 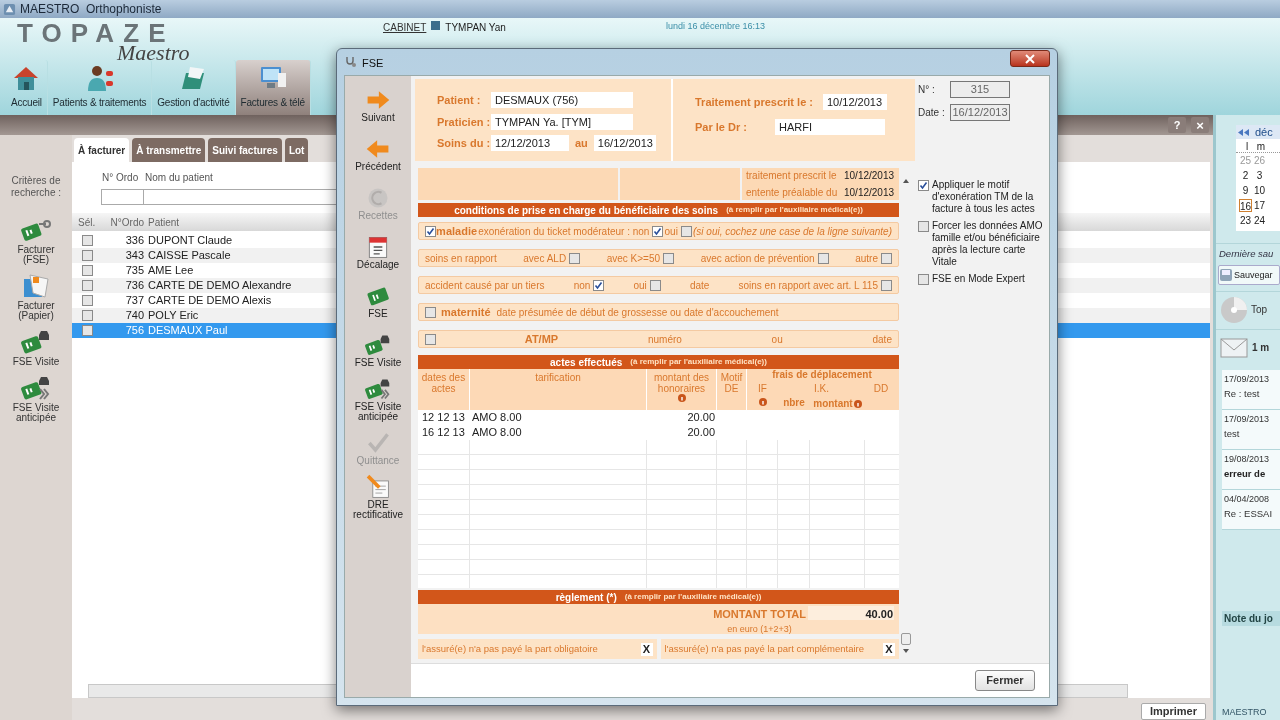 I want to click on action-button: Facturer (Papier), so click(x=36, y=296).